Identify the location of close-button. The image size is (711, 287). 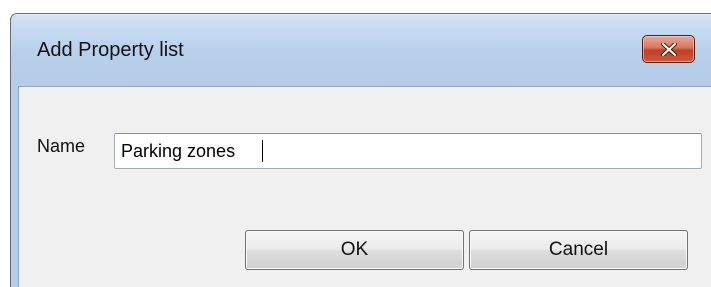
(668, 49).